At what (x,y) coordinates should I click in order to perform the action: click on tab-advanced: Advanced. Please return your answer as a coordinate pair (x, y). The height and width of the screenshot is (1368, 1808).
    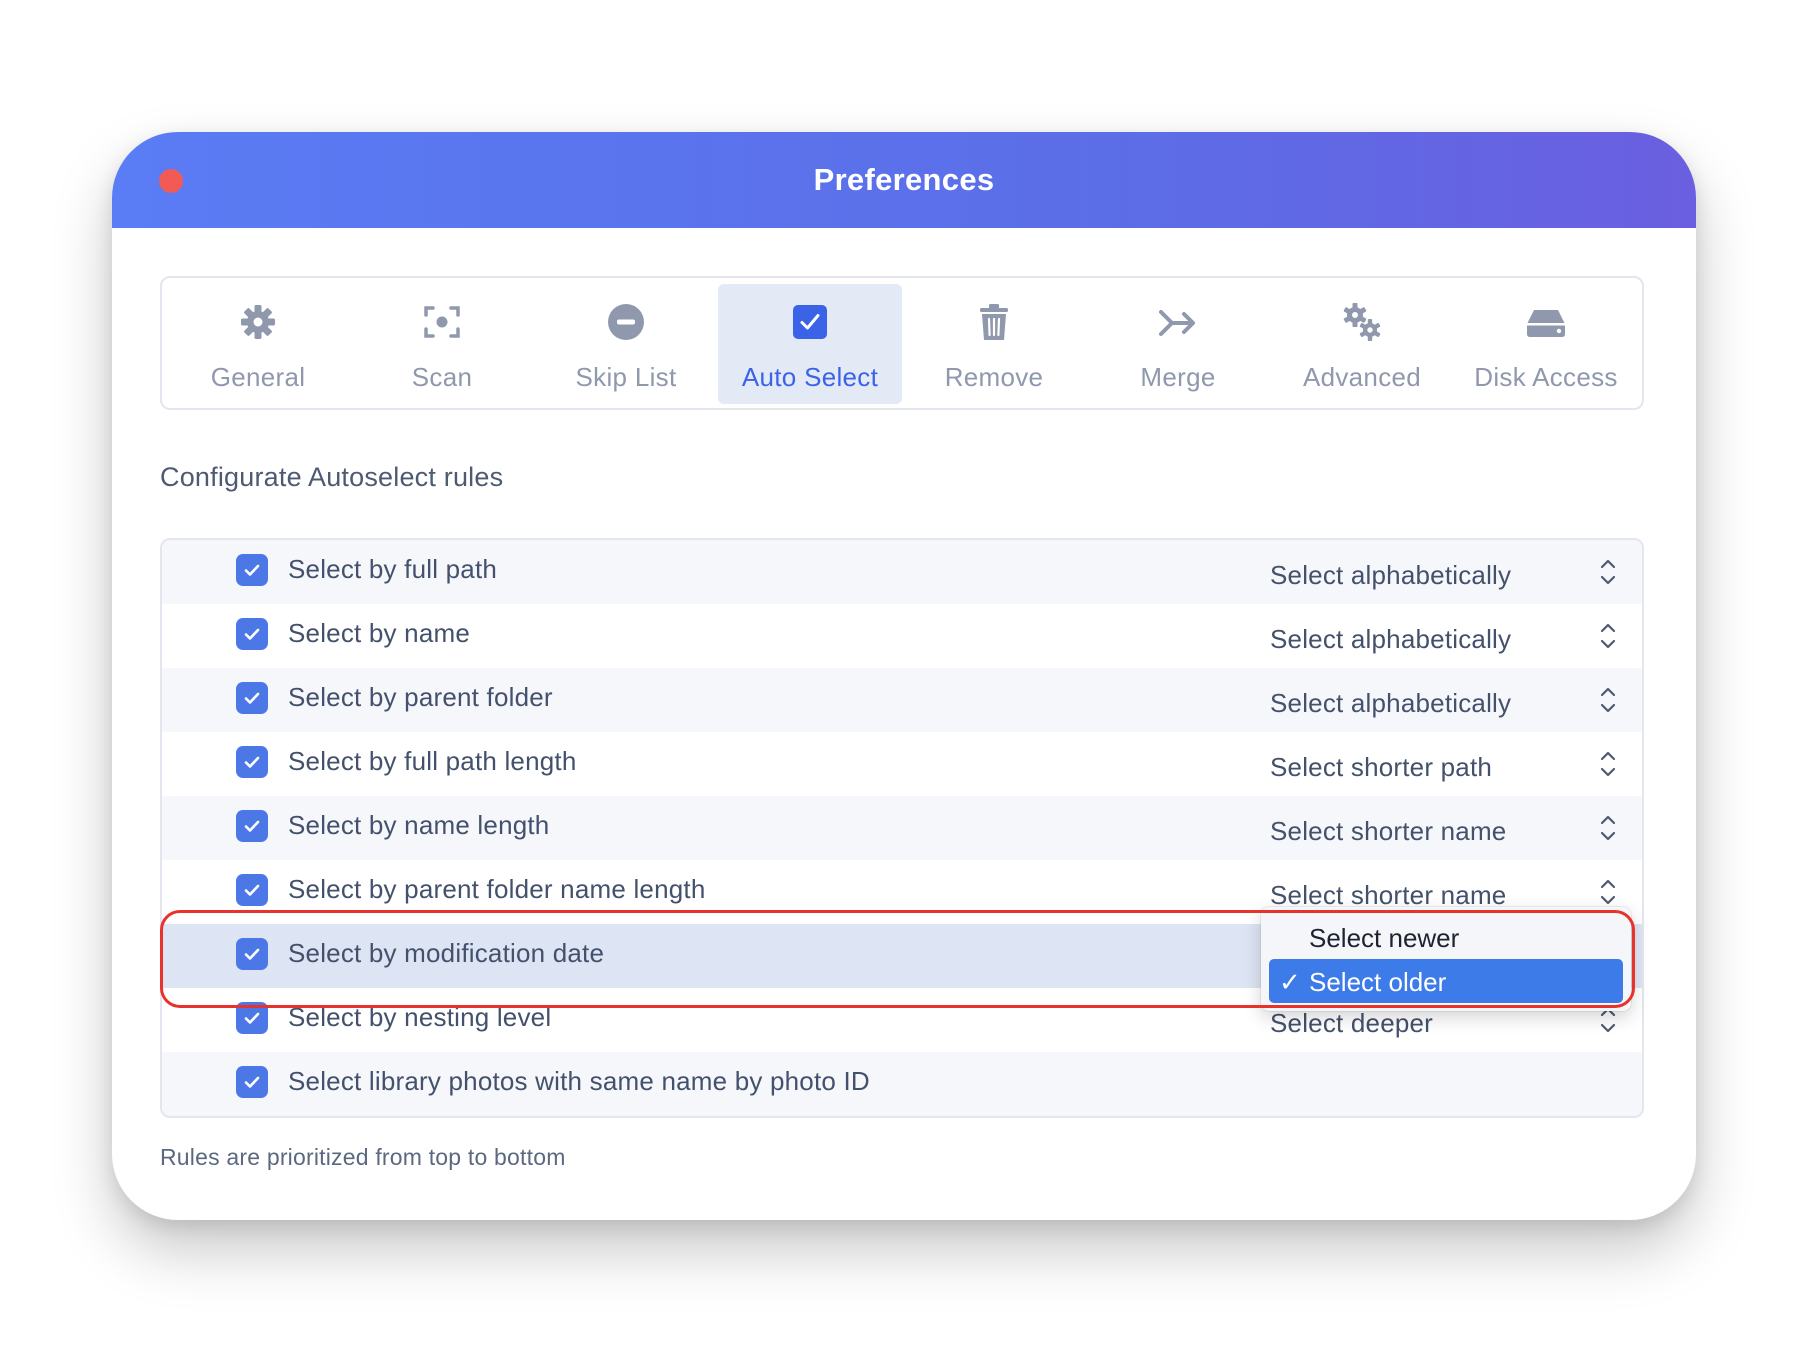
    Looking at the image, I should click on (1362, 344).